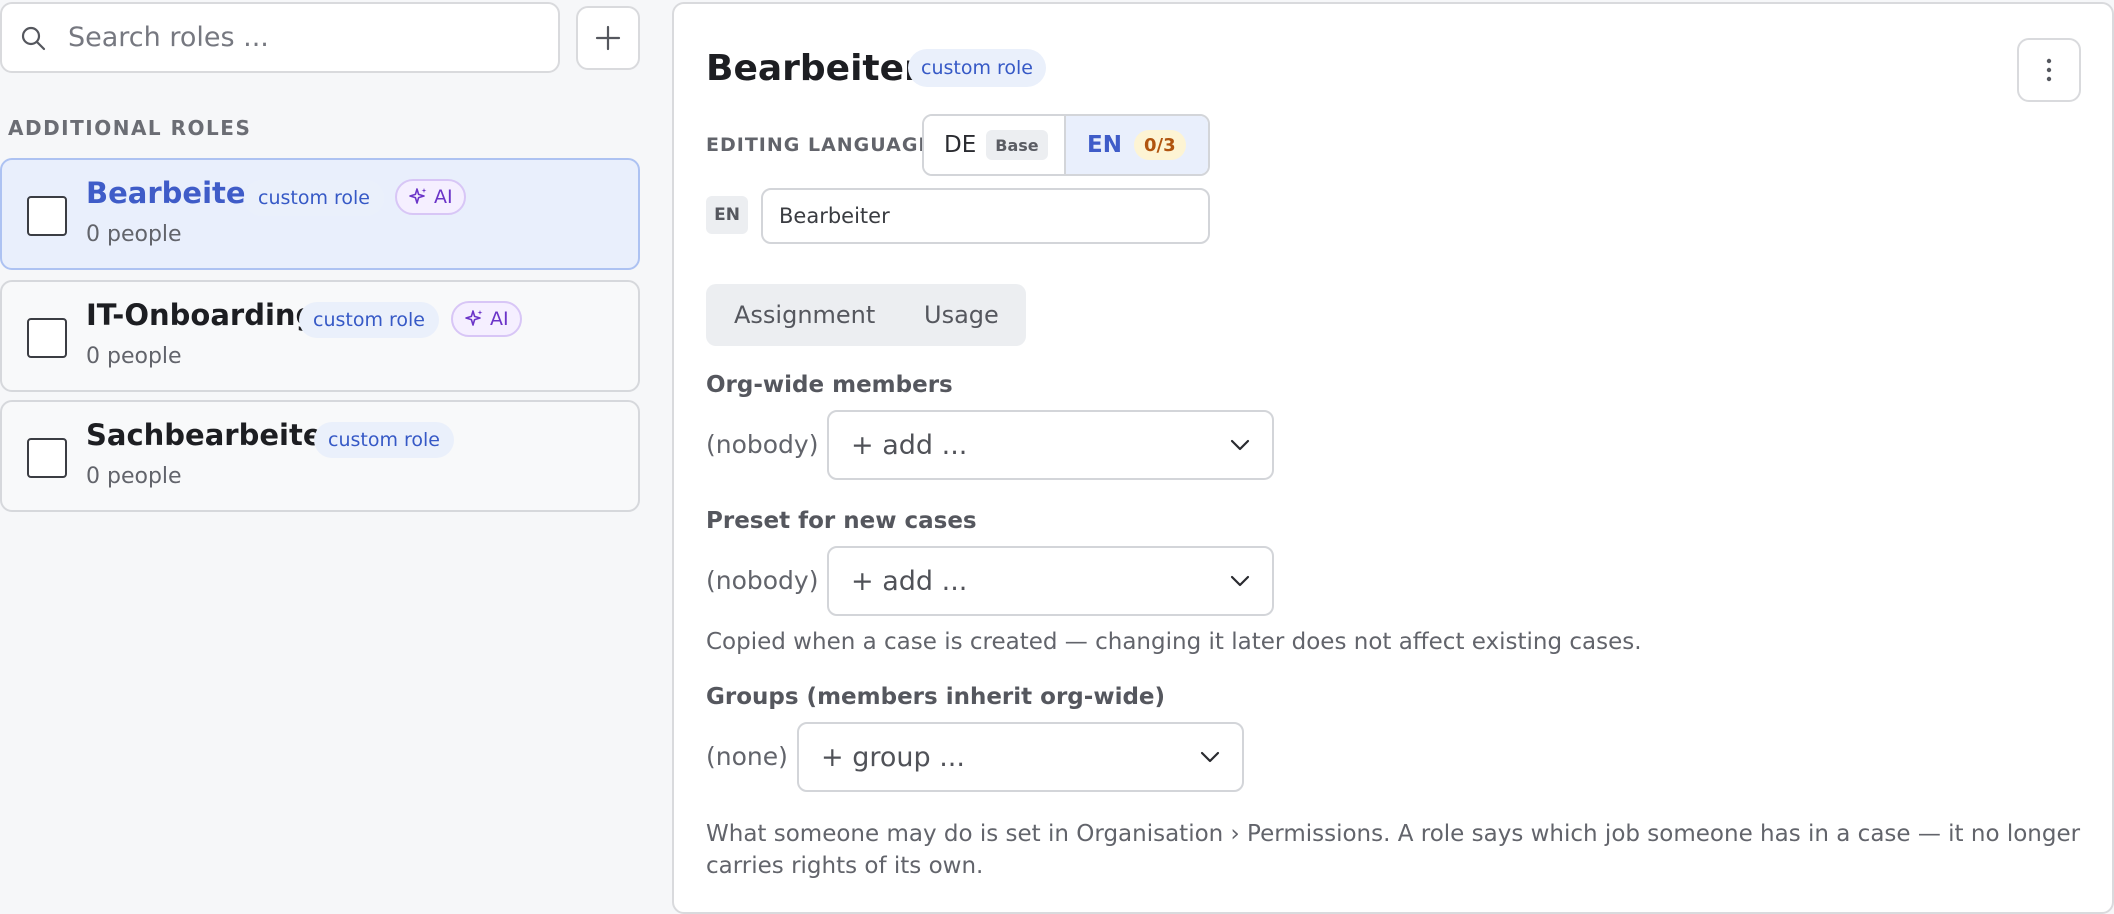 This screenshot has height=914, width=2114. I want to click on preset-value: (nobody), so click(762, 580).